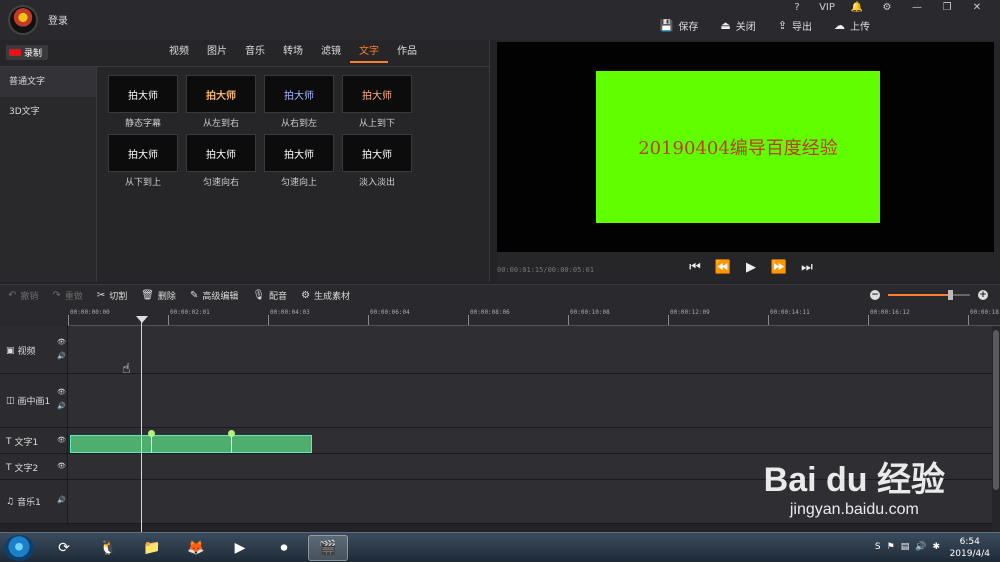 Image resolution: width=1000 pixels, height=562 pixels. Describe the element at coordinates (857, 9) in the screenshot. I see `bell-icon: 🔔` at that location.